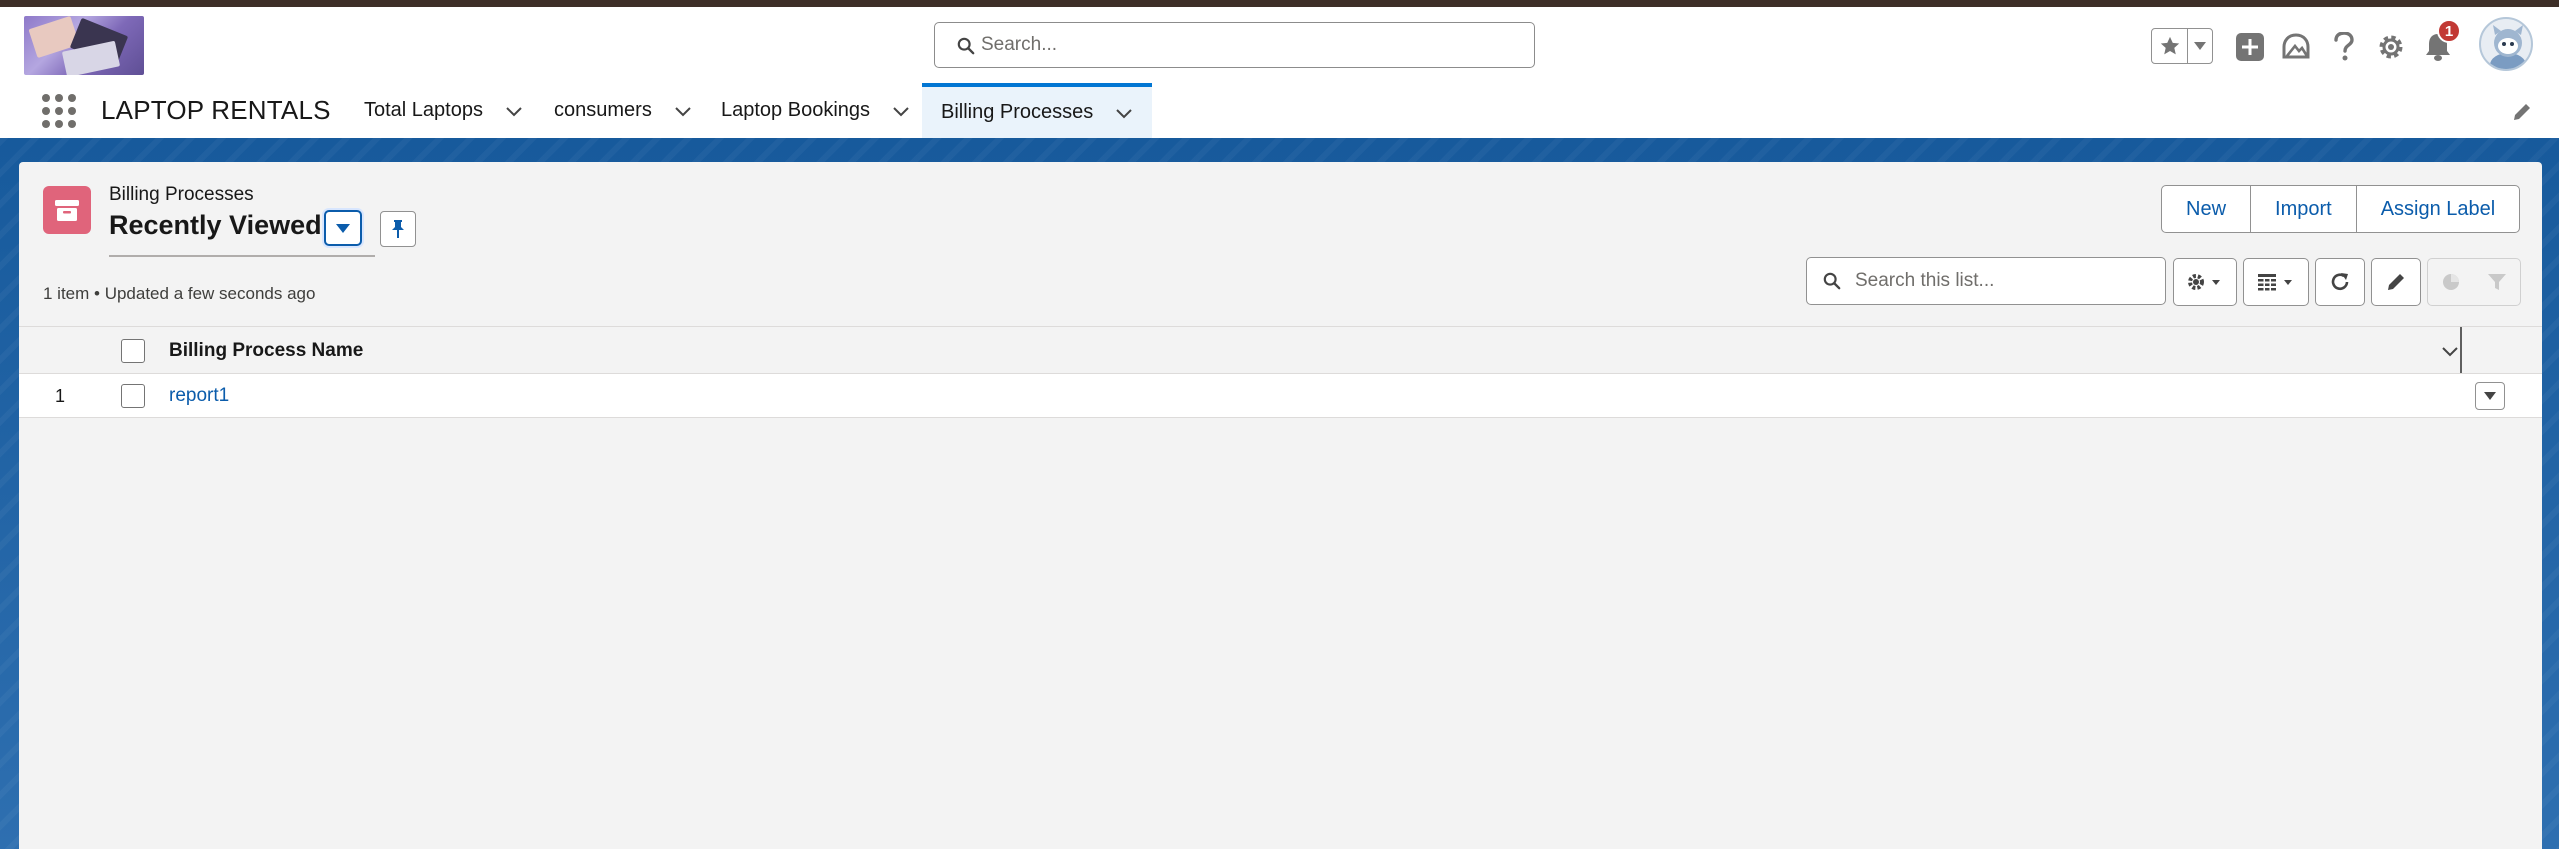 This screenshot has height=849, width=2559. What do you see at coordinates (2449, 31) in the screenshot?
I see `notification-count-badge: 1` at bounding box center [2449, 31].